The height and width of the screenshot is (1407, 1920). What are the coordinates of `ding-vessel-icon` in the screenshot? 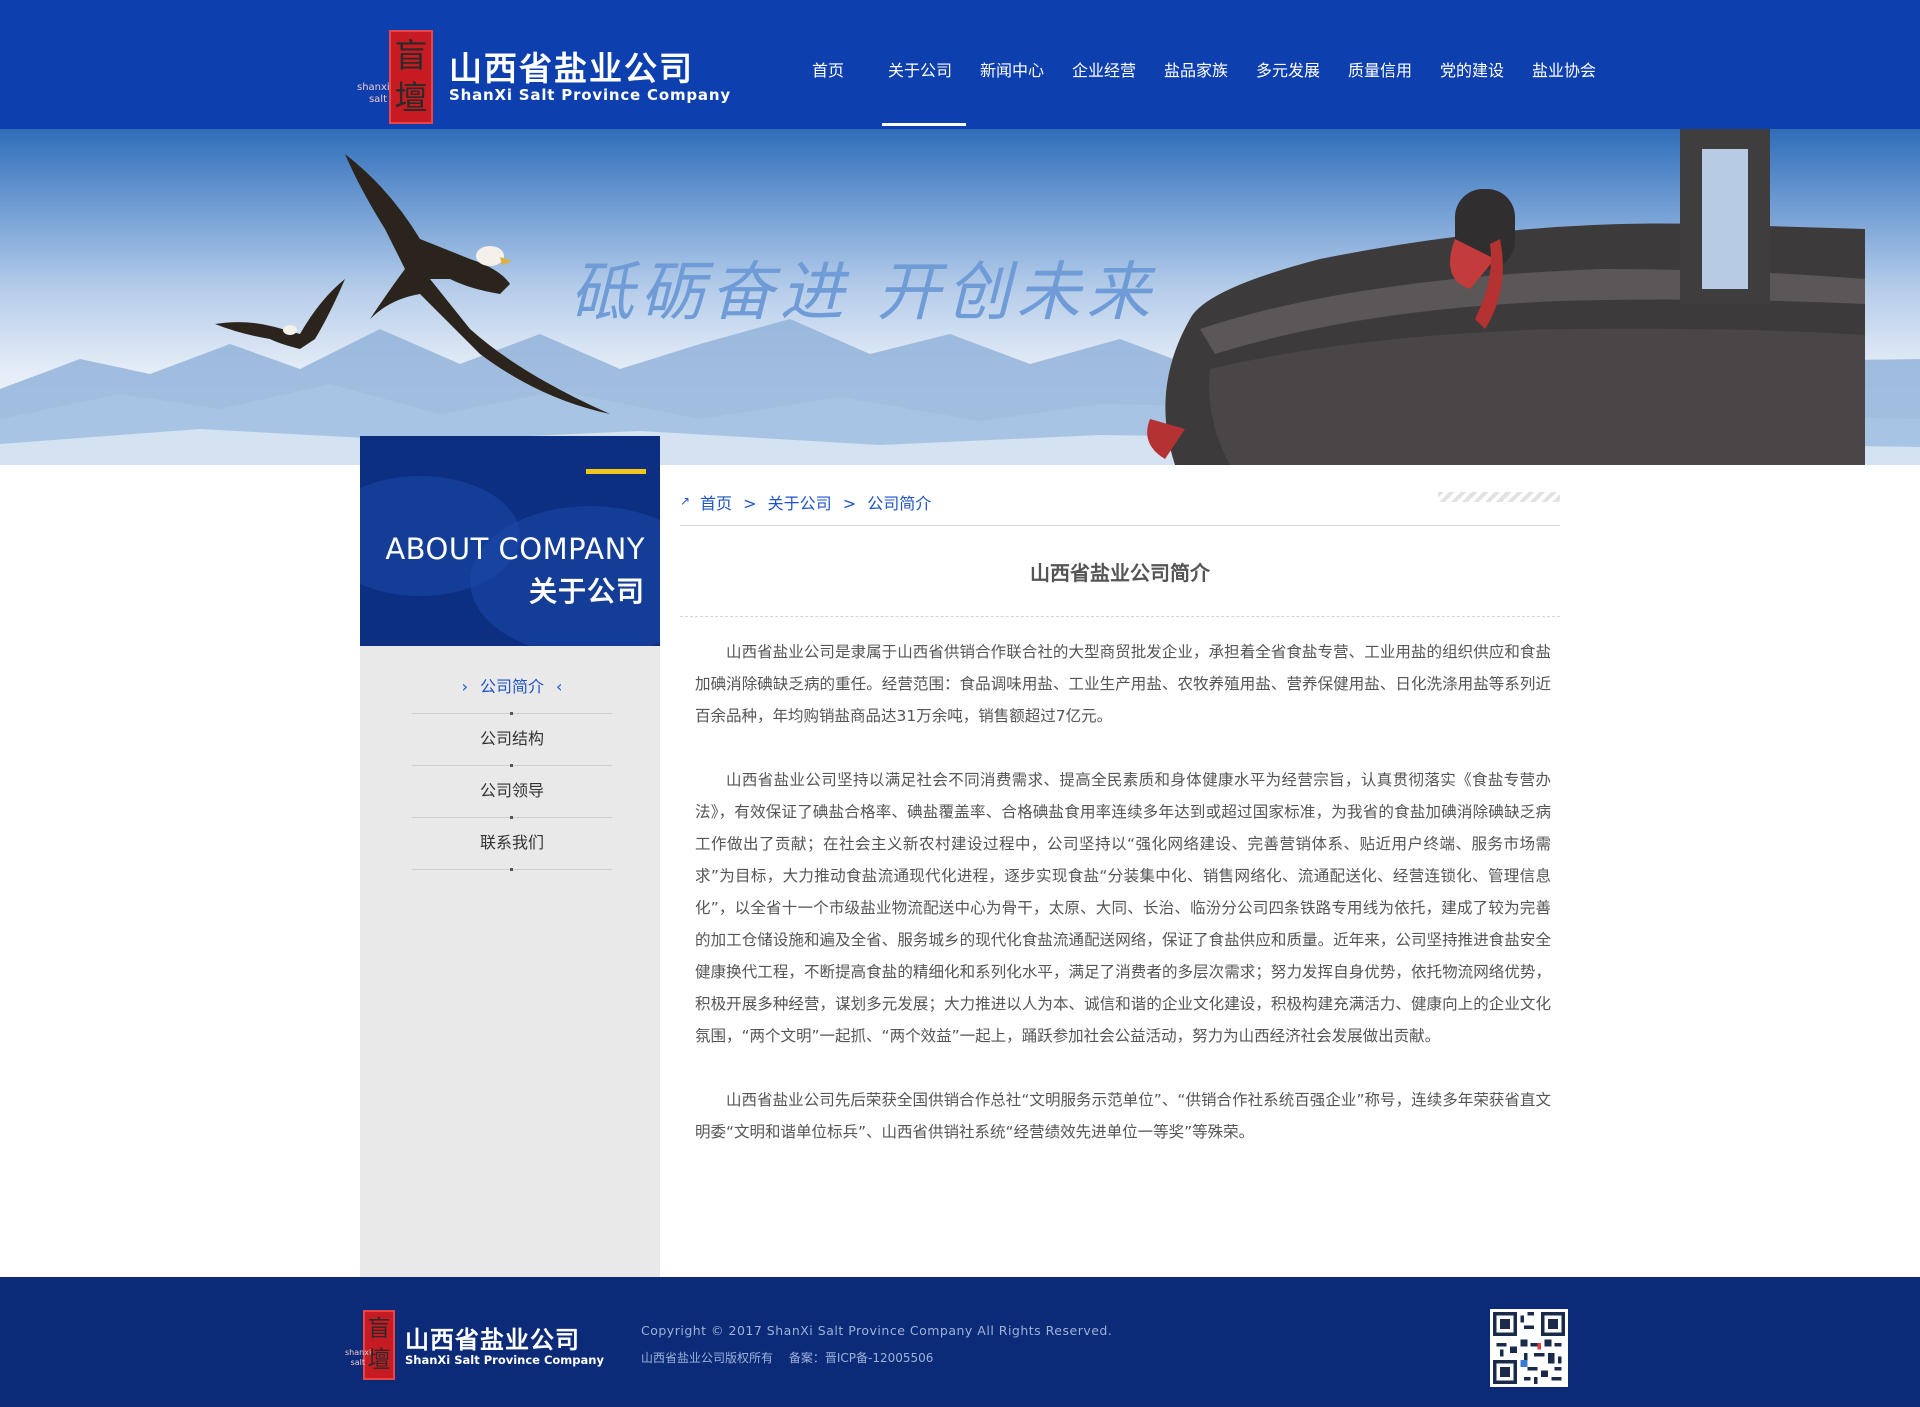 It's located at (1506, 297).